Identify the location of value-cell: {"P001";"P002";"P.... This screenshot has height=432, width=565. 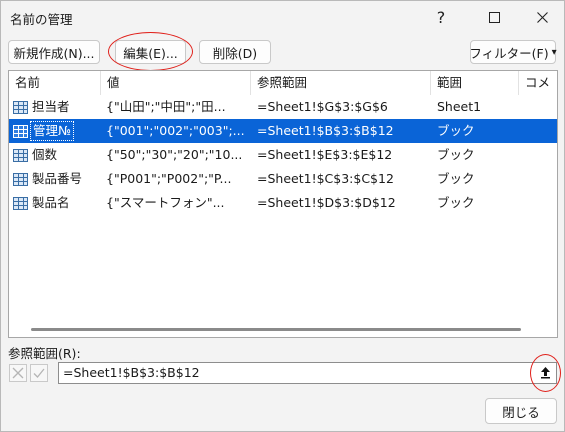
(169, 178).